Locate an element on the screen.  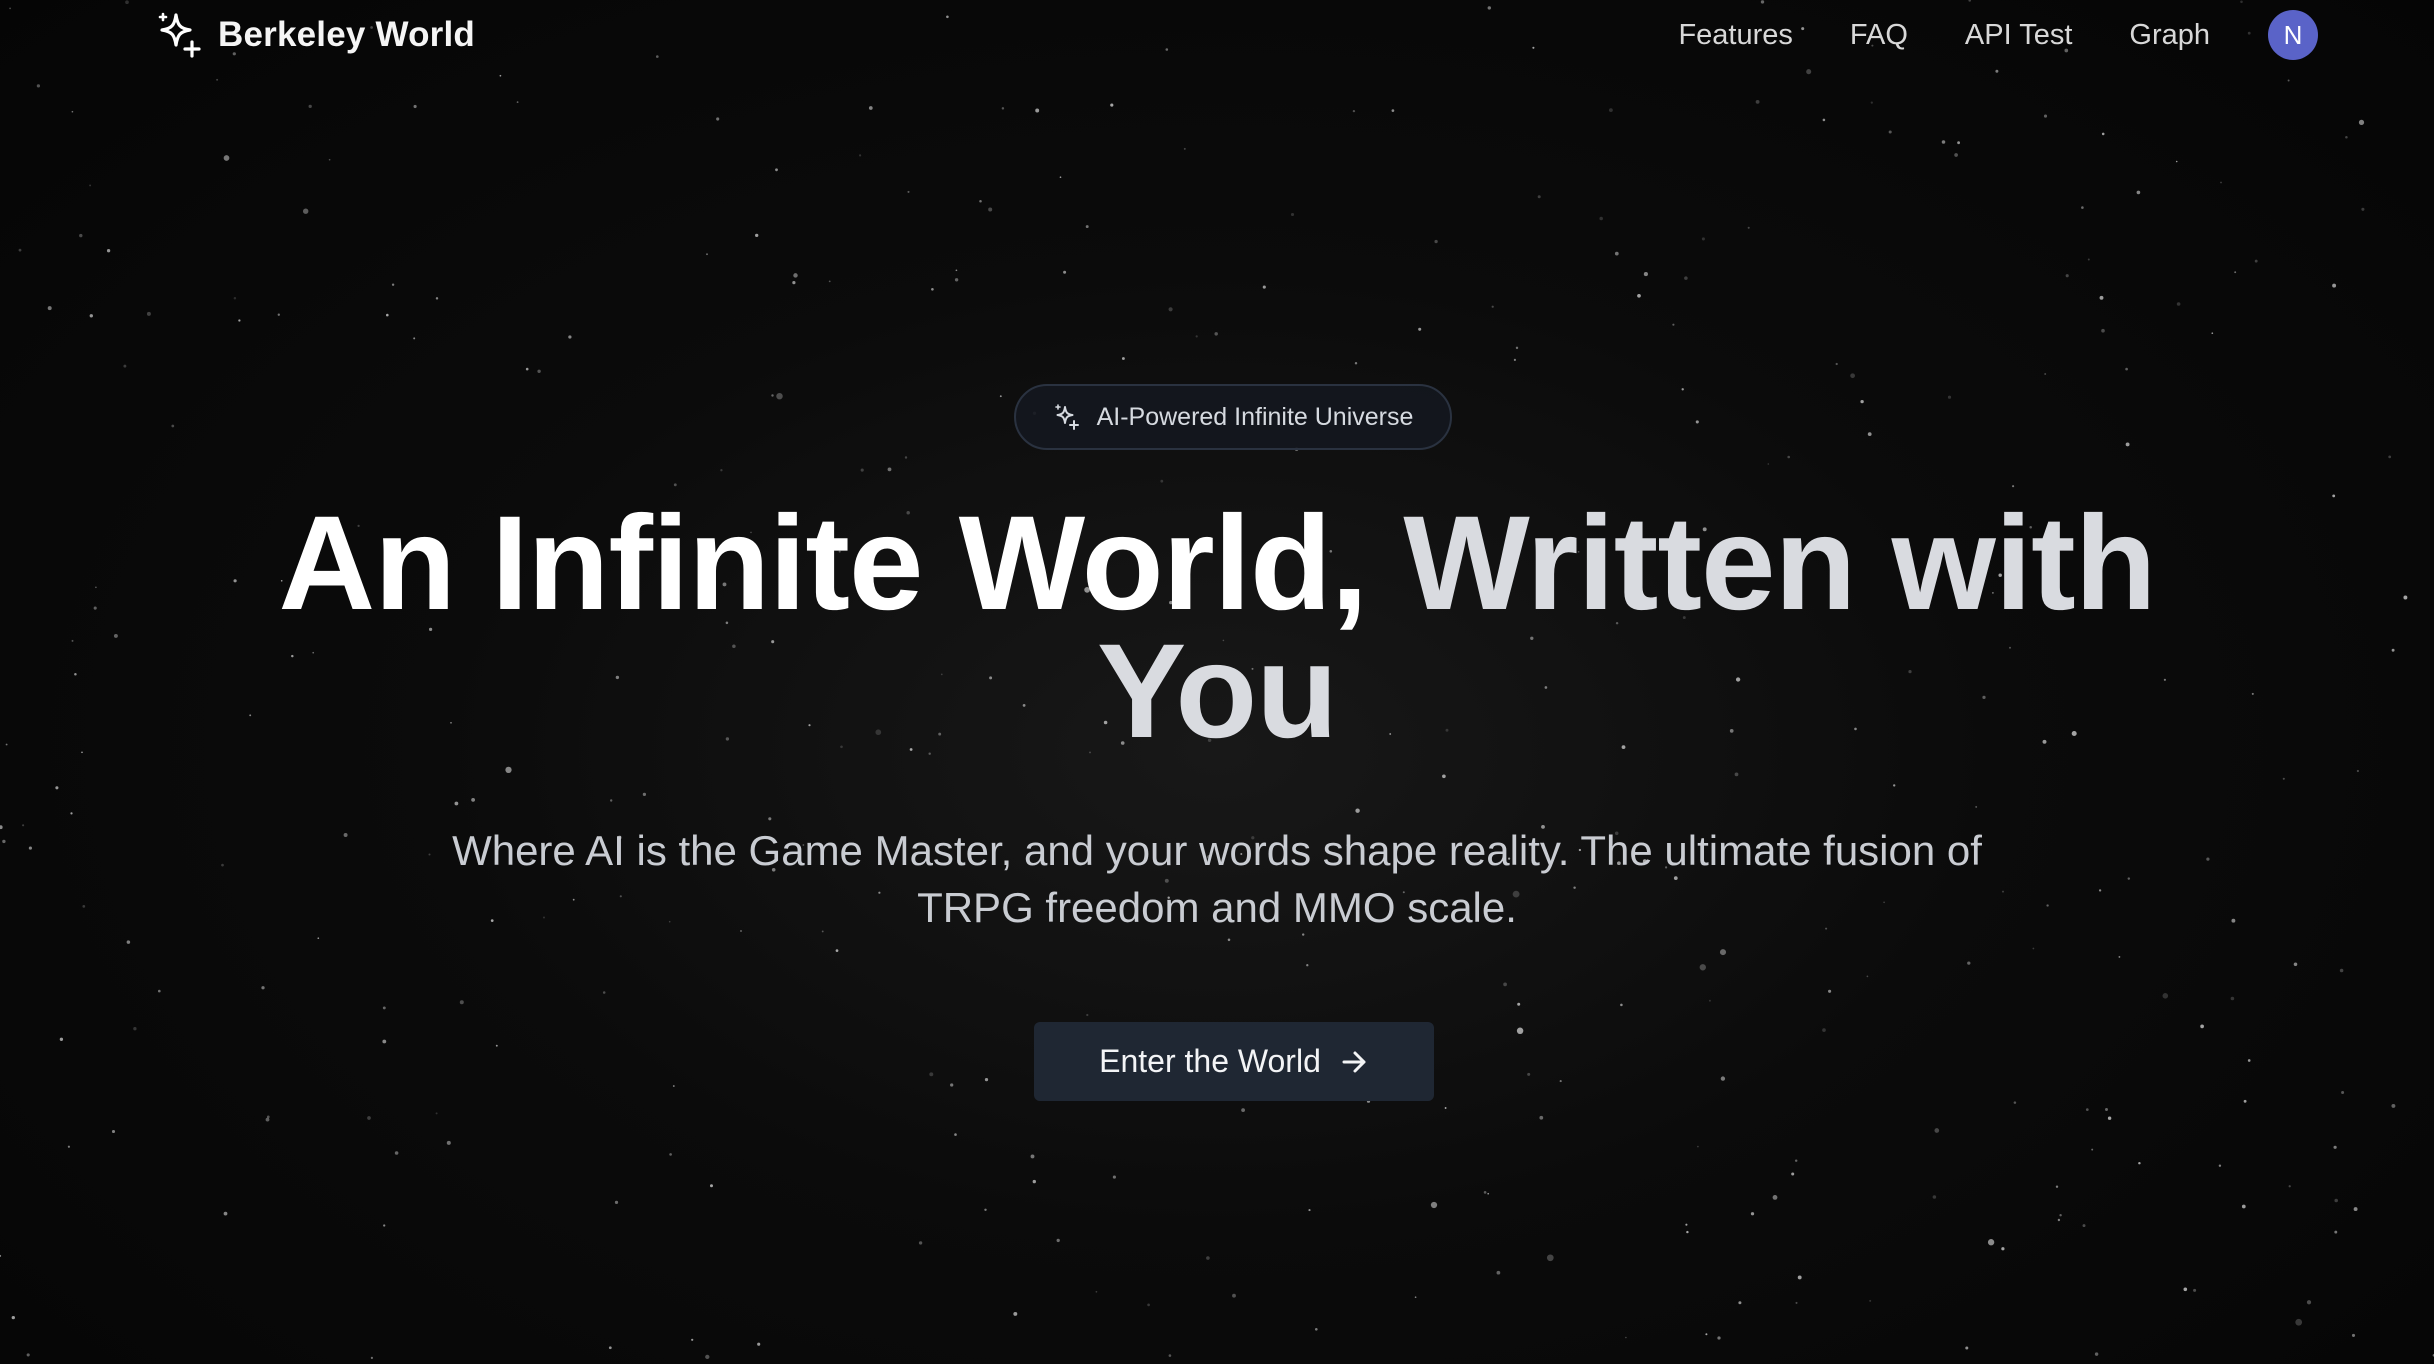
user-avatar: N is located at coordinates (2293, 35).